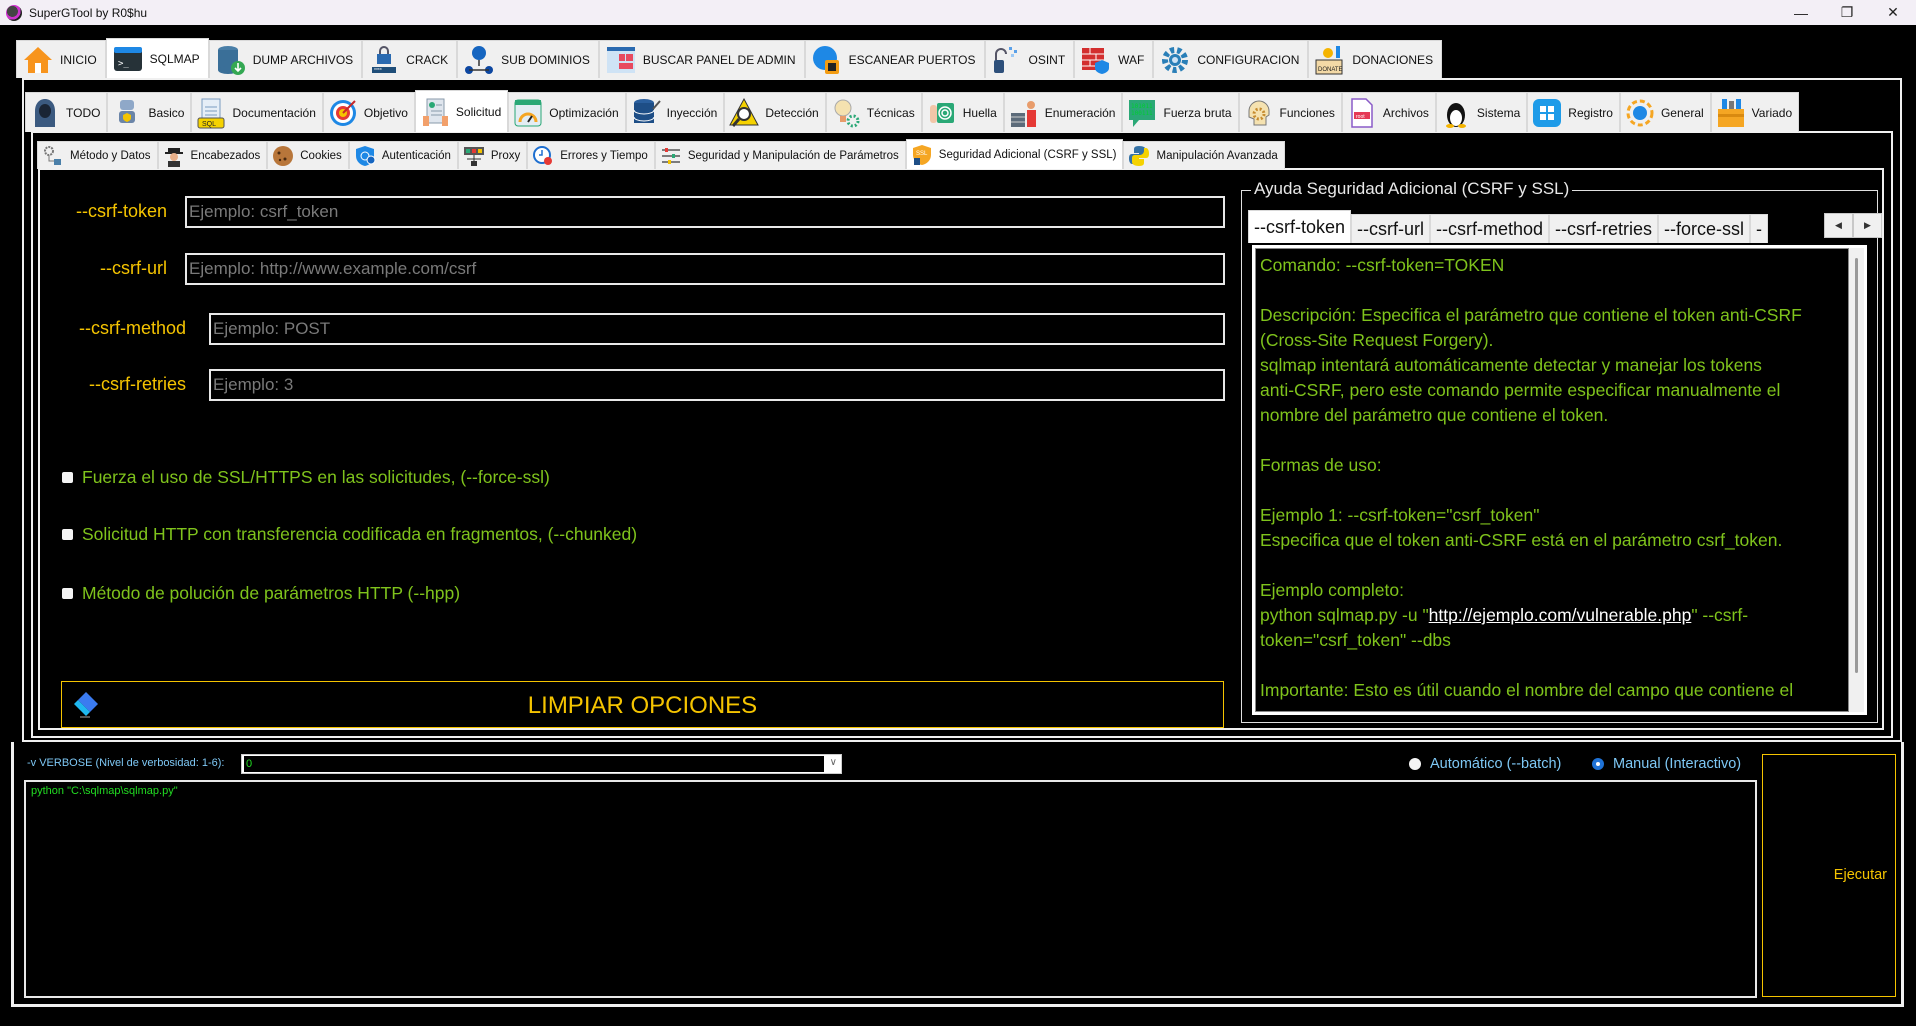 The height and width of the screenshot is (1026, 1916). I want to click on tab-scroll-right-button: ▶, so click(1867, 225).